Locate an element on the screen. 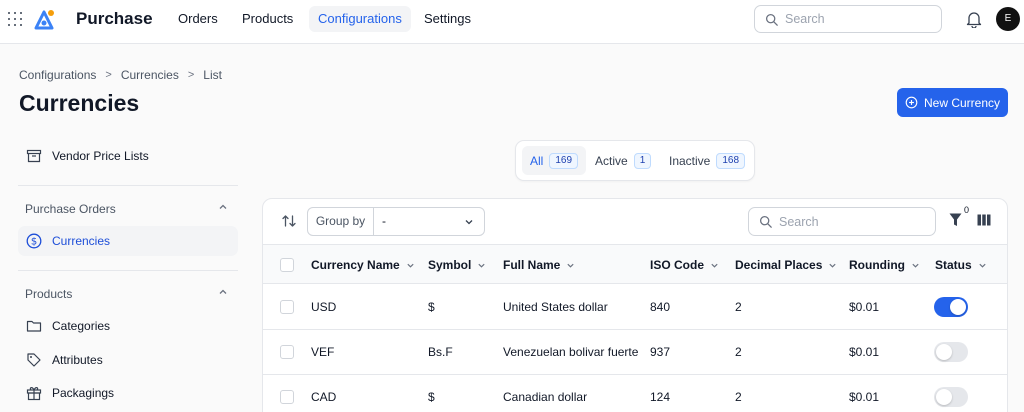 This screenshot has height=412, width=1024. archive-icon is located at coordinates (34, 156).